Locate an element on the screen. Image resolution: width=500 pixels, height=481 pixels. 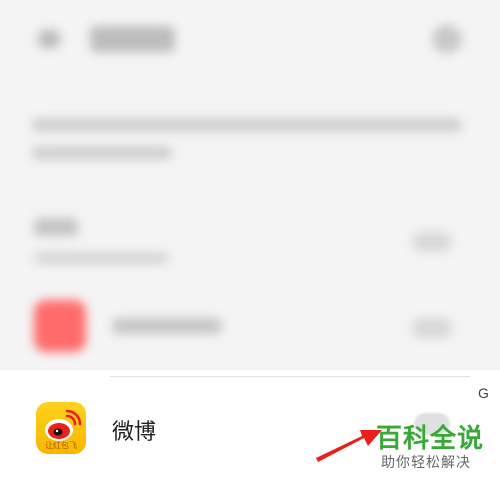
watermark-title: 百科全说 is located at coordinates (430, 439).